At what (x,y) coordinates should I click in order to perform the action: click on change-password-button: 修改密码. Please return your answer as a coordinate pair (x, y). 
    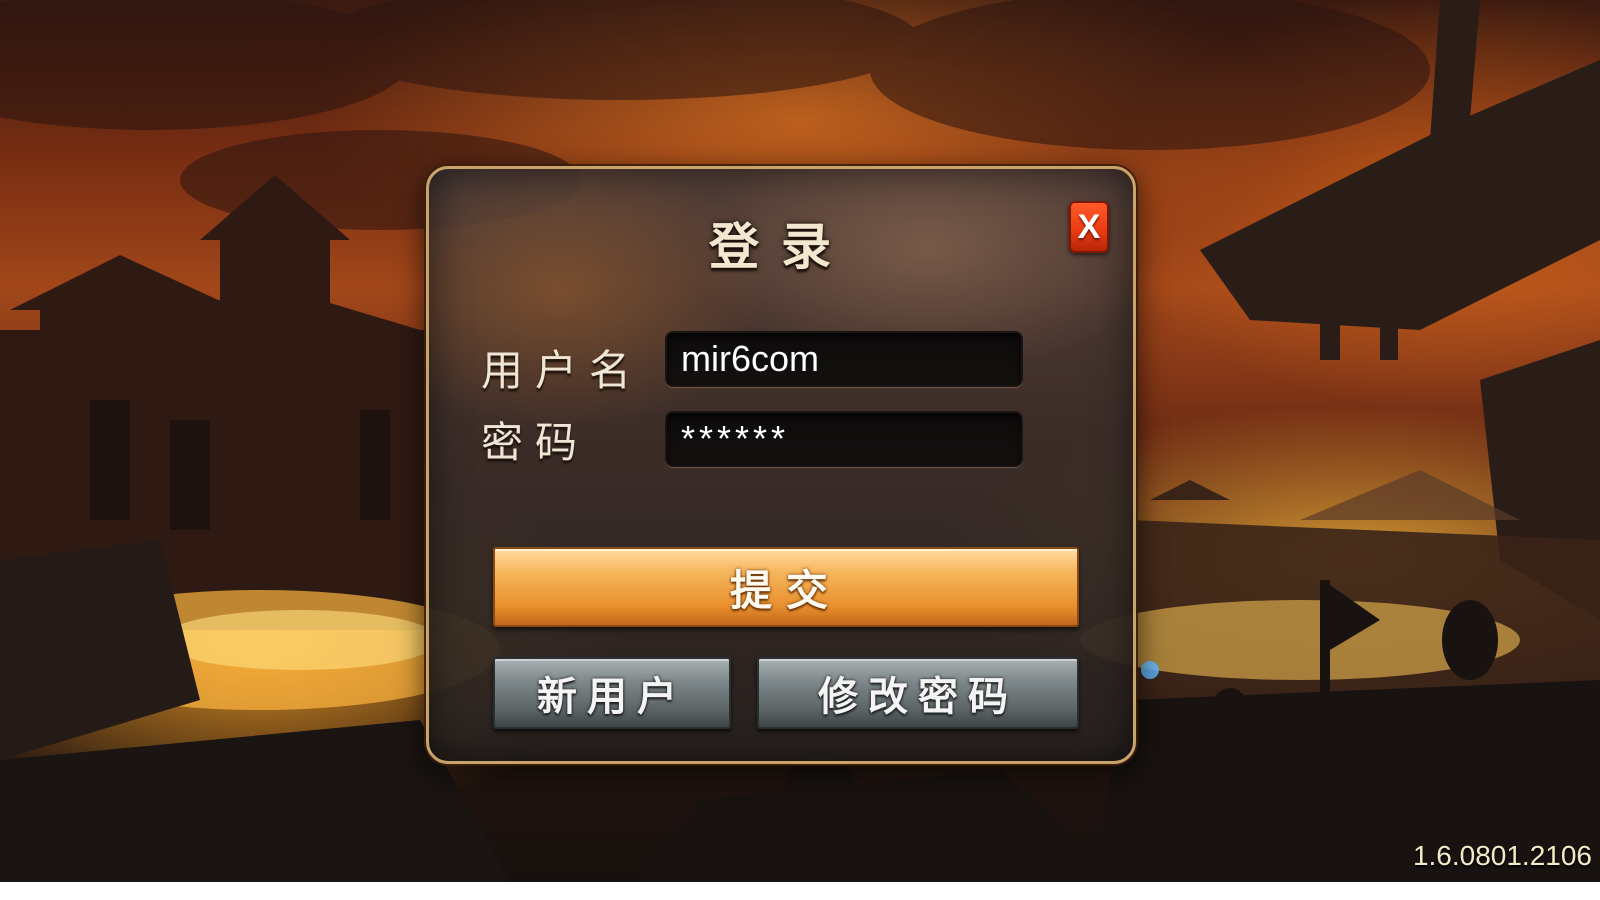
    Looking at the image, I should click on (918, 693).